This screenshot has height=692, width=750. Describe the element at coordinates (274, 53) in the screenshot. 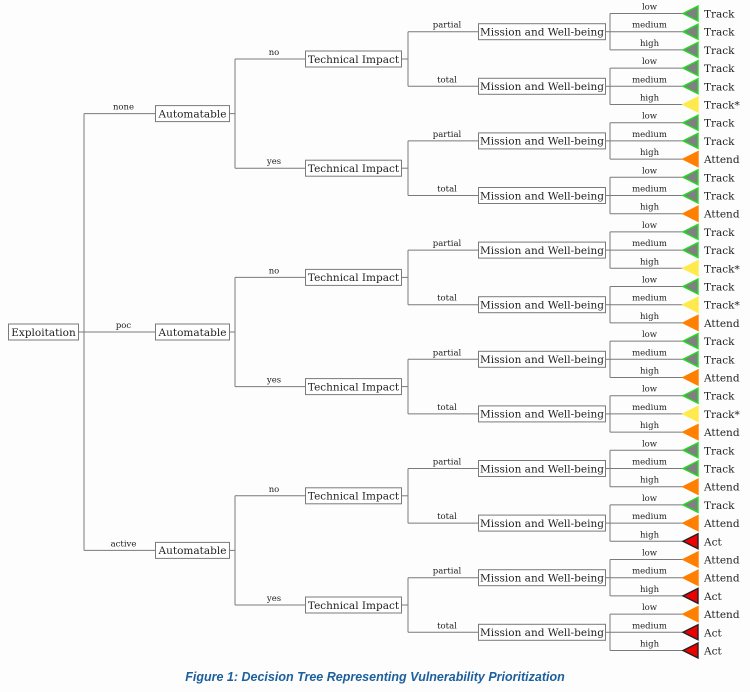

I see `edge-label-no: no` at that location.